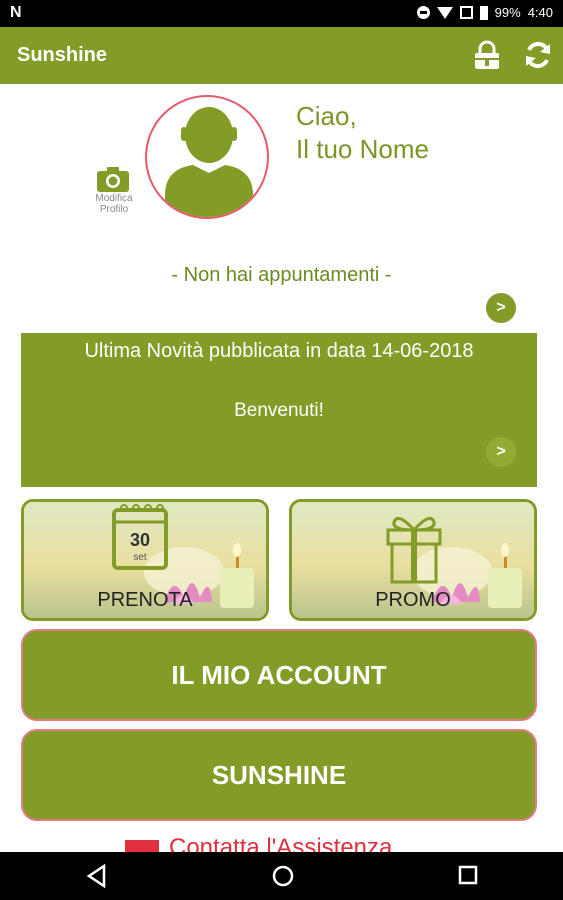 The height and width of the screenshot is (900, 563). Describe the element at coordinates (413, 600) in the screenshot. I see `tile-promo-label: PROMO` at that location.